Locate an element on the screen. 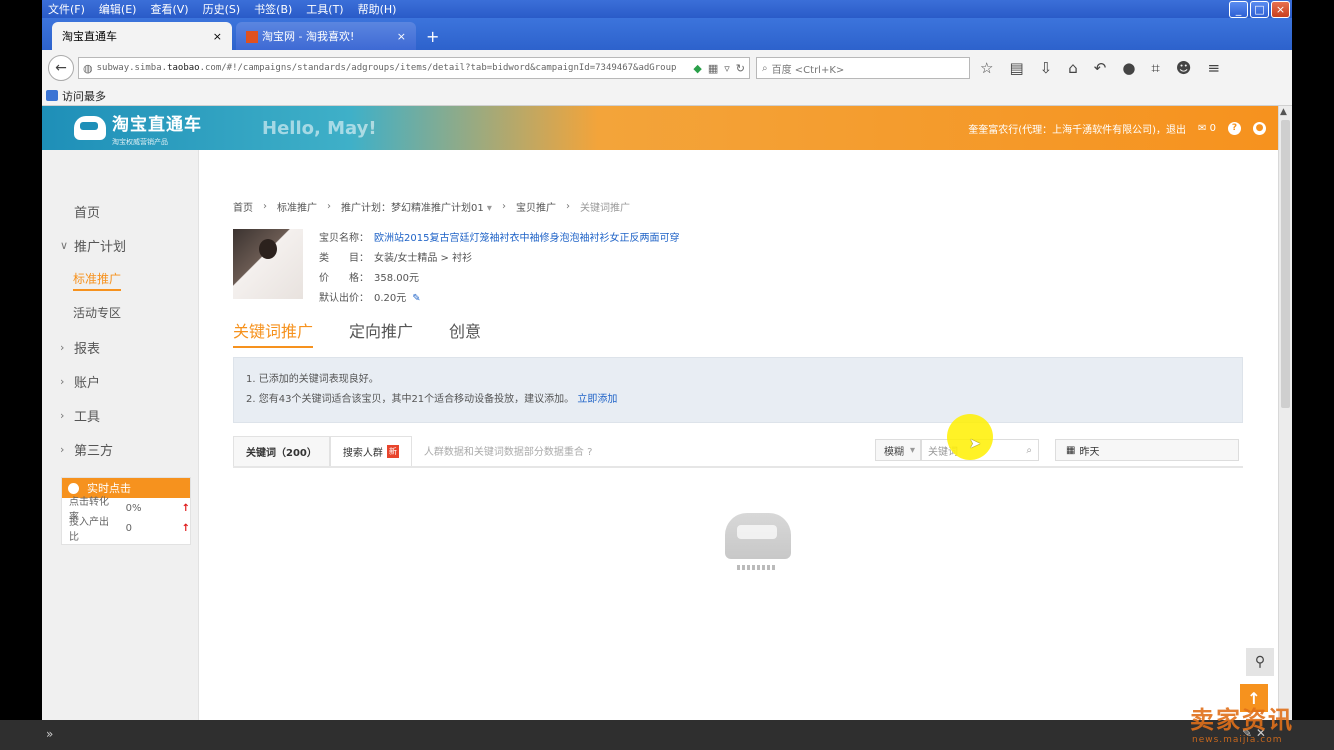 Image resolution: width=1334 pixels, height=750 pixels. search-icon: ⌕ is located at coordinates (1029, 450).